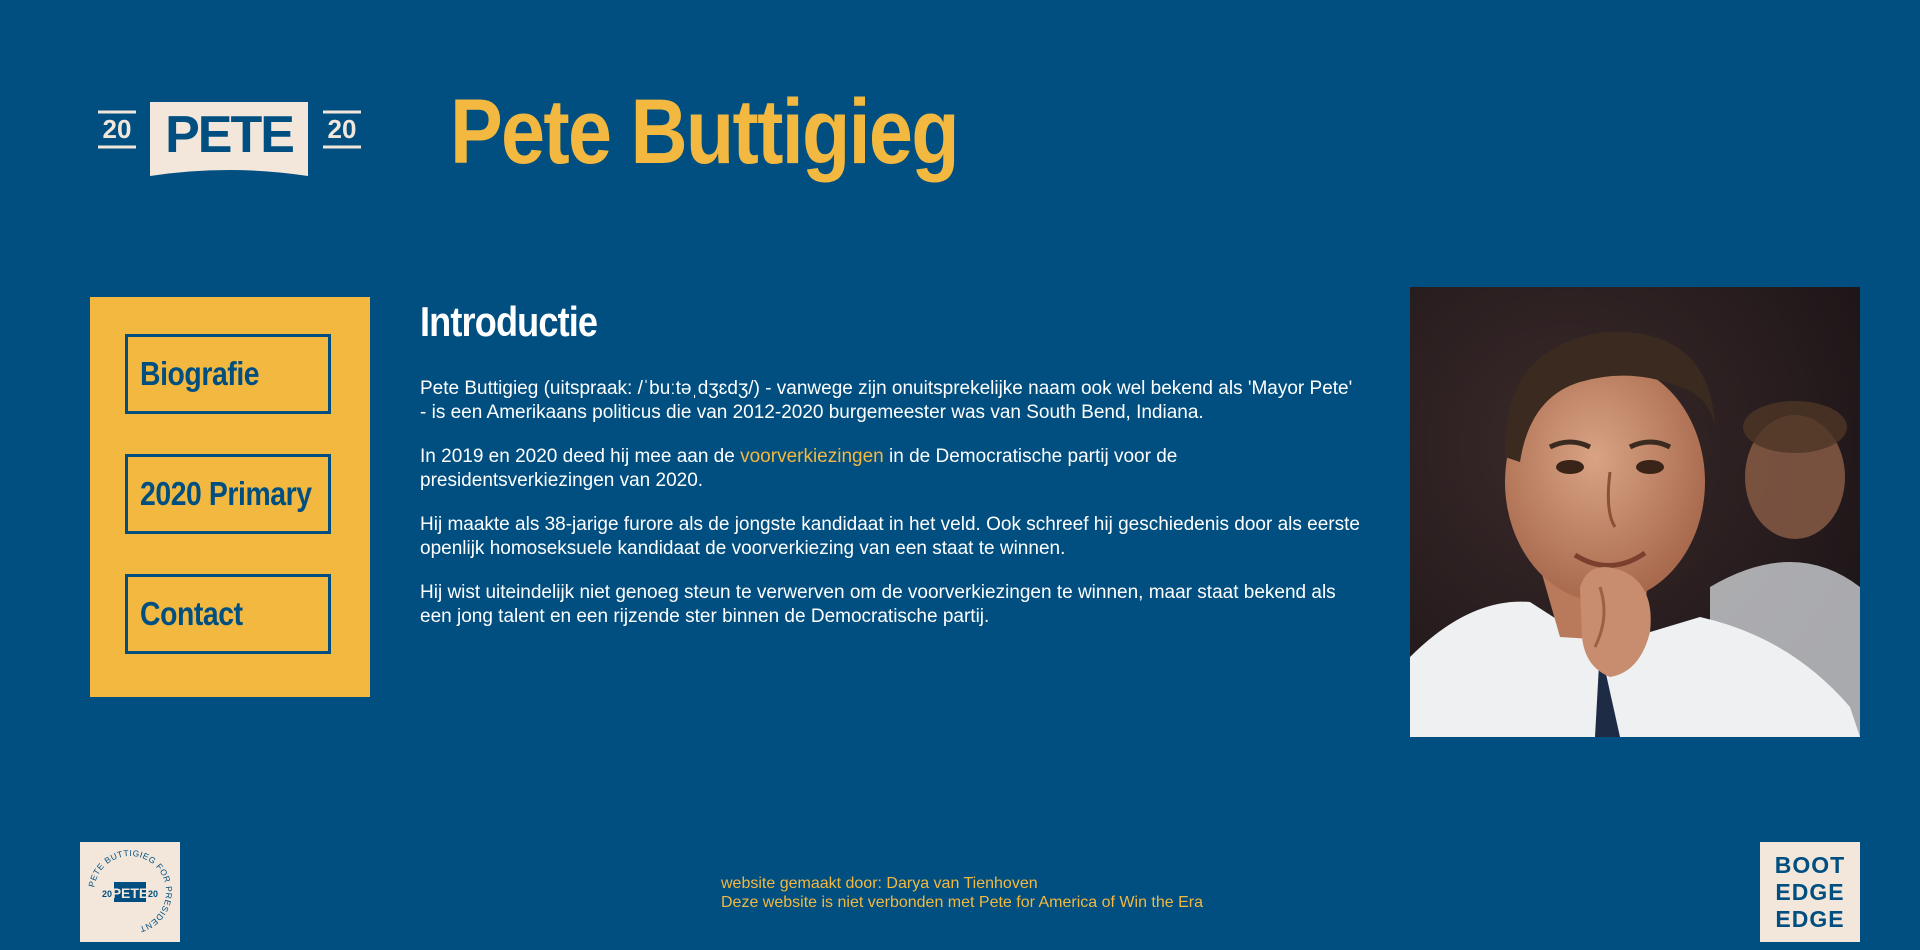  I want to click on site-title: Pete Buttigieg, so click(705, 132).